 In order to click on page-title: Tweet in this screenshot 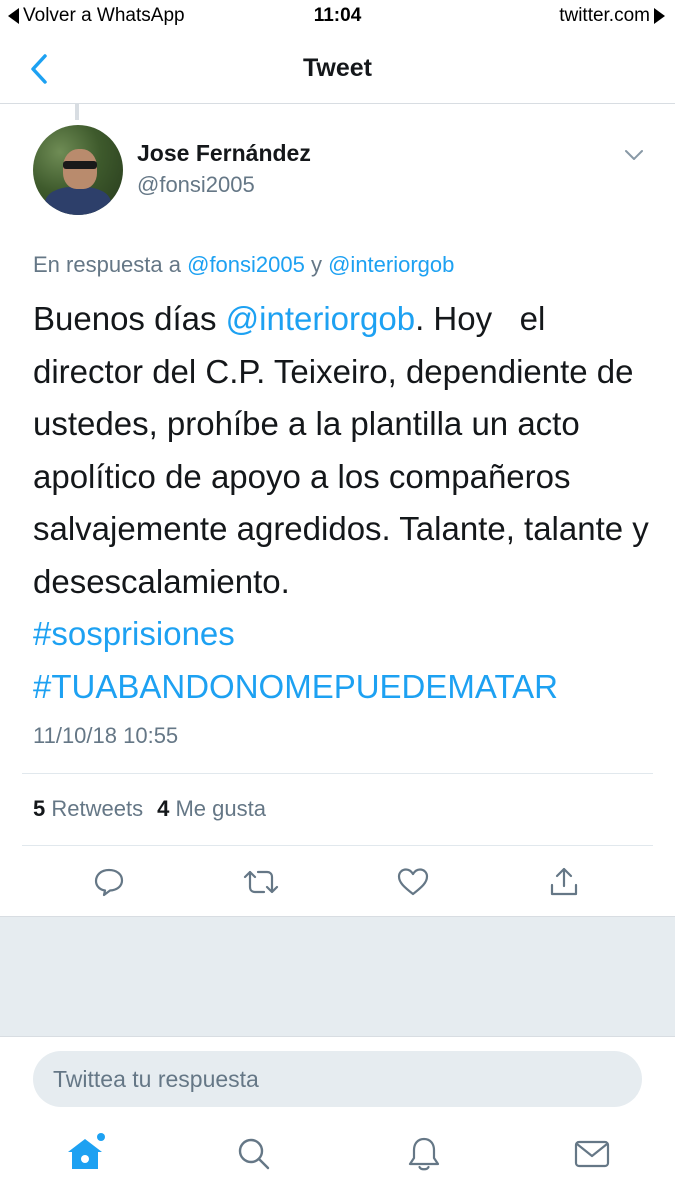, I will do `click(337, 68)`.